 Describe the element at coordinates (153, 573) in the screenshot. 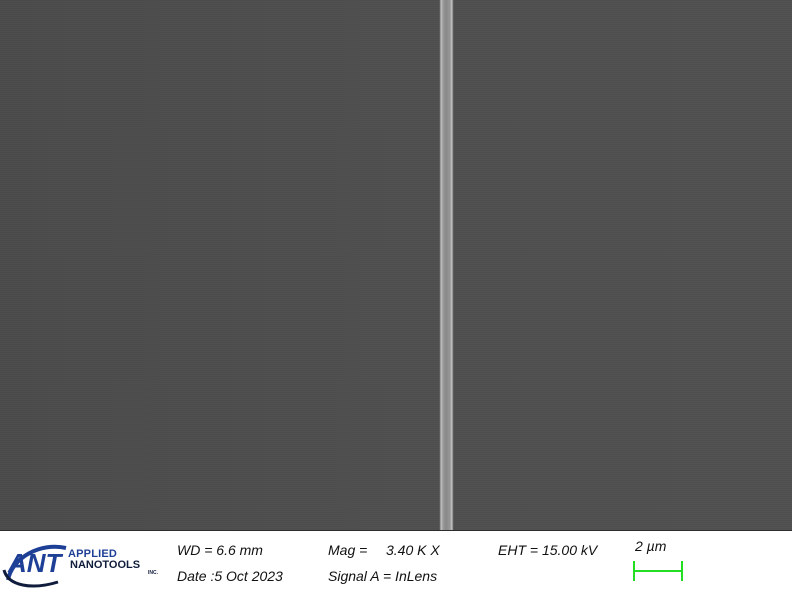

I see `logo-line-inc: INC.` at that location.